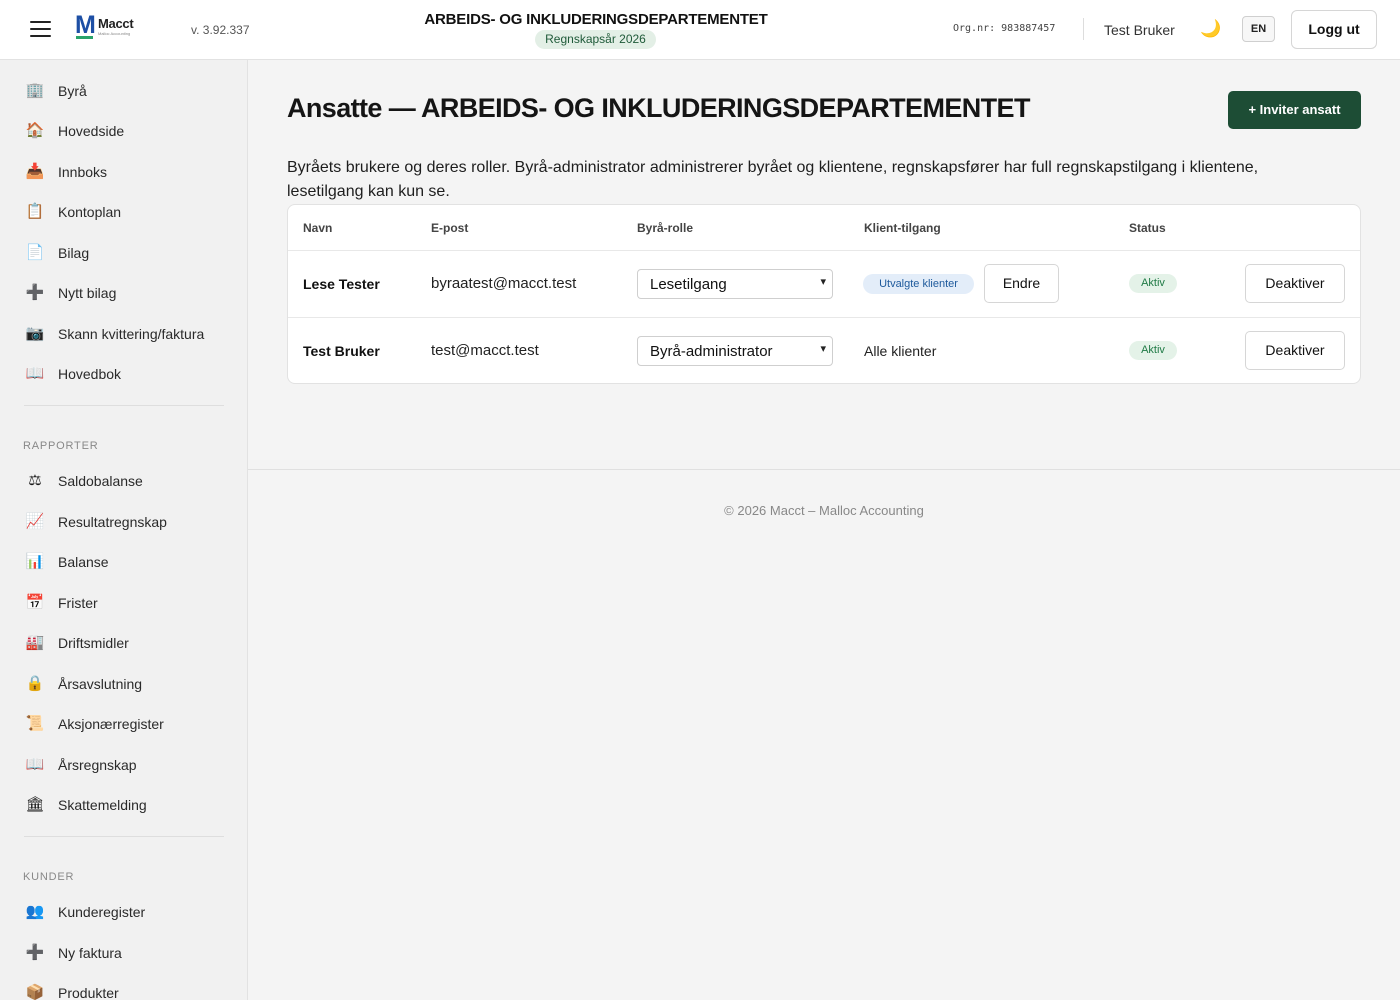 The height and width of the screenshot is (1000, 1400). Describe the element at coordinates (735, 351) in the screenshot. I see `role-select: Byrå-administrator ▾` at that location.